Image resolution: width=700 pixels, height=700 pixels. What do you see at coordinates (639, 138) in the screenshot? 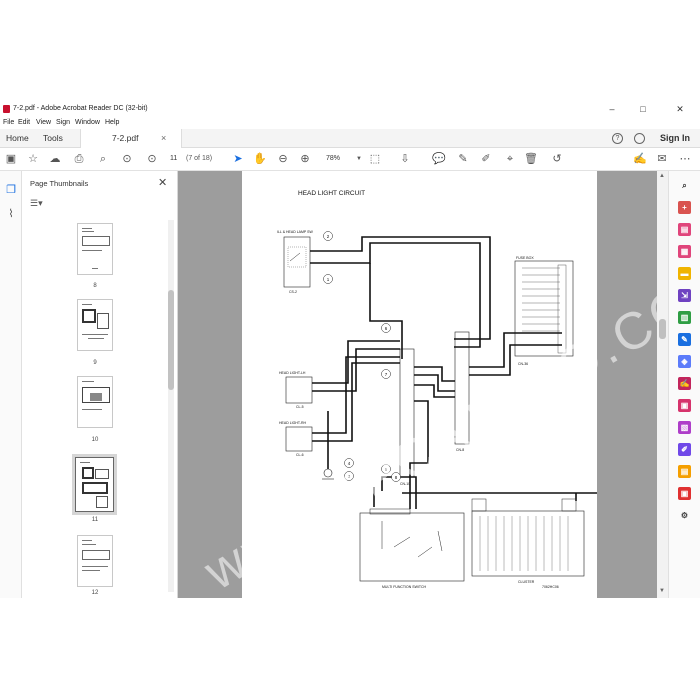
I see `notifications-icon` at bounding box center [639, 138].